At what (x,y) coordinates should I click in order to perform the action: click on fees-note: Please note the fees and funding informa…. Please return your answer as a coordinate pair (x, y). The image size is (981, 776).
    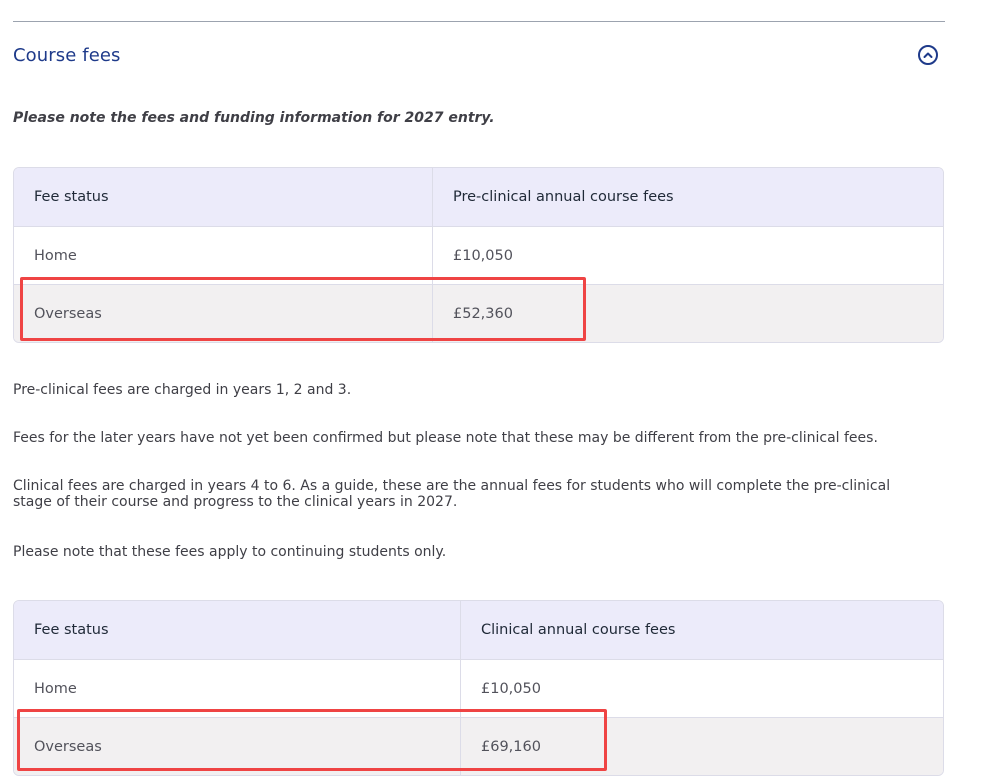
    Looking at the image, I should click on (254, 118).